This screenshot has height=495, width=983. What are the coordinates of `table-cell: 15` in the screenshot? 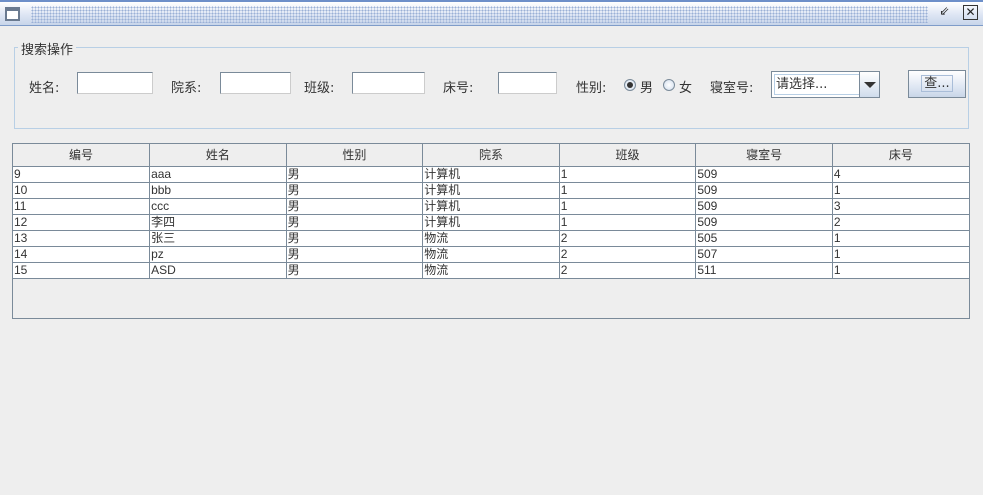 It's located at (82, 270).